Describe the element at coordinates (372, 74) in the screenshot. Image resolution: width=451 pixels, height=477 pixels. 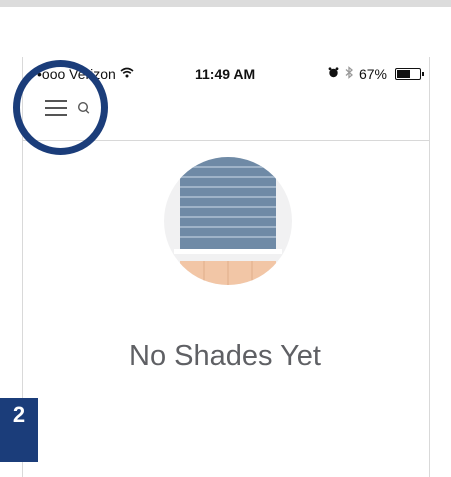
I see `battery-percentage: 67%` at that location.